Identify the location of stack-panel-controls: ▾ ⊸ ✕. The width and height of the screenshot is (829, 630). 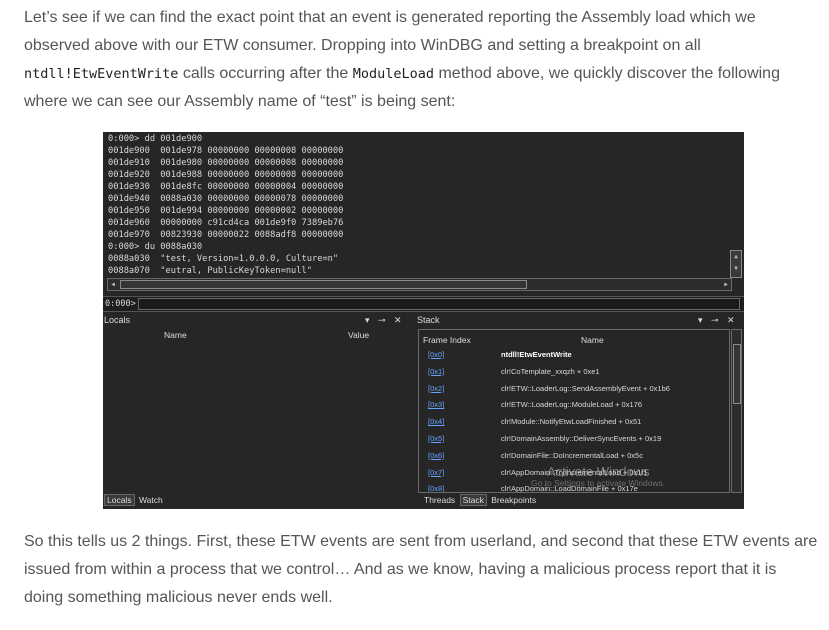
(718, 320).